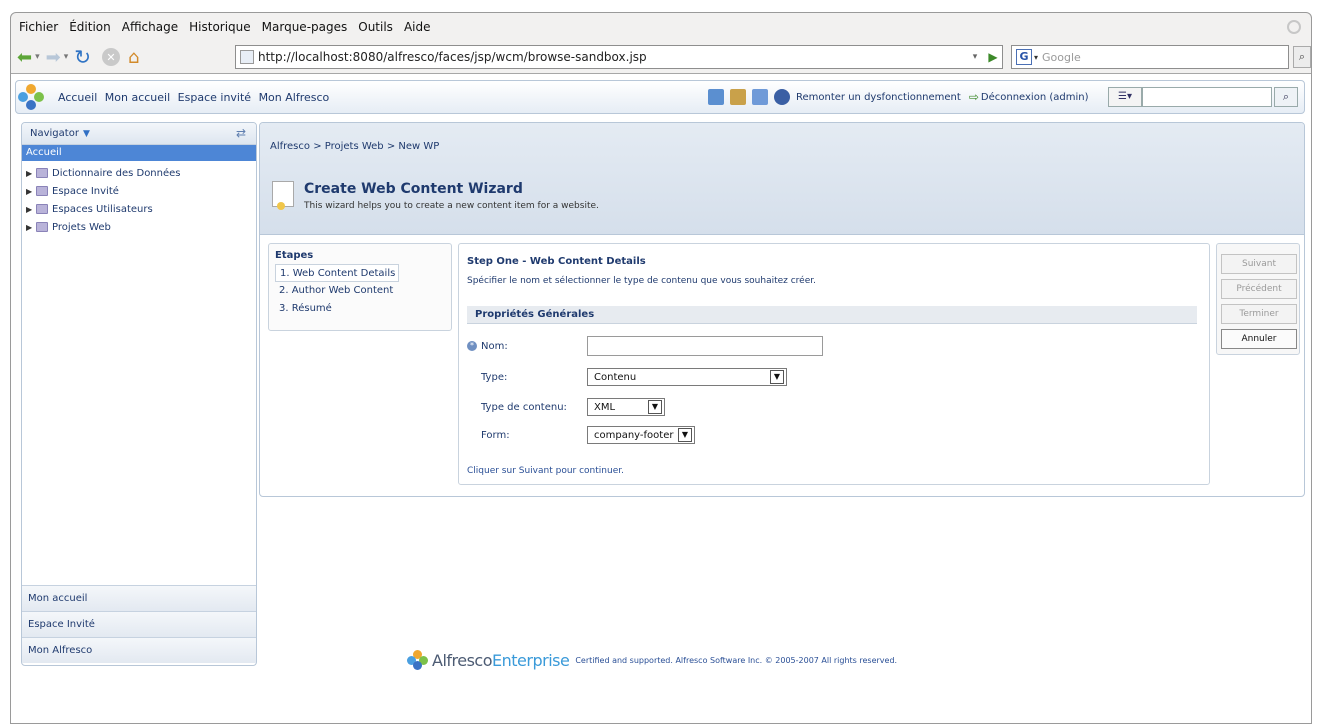  I want to click on shortcut-mon-alfresco: Mon Alfresco, so click(139, 650).